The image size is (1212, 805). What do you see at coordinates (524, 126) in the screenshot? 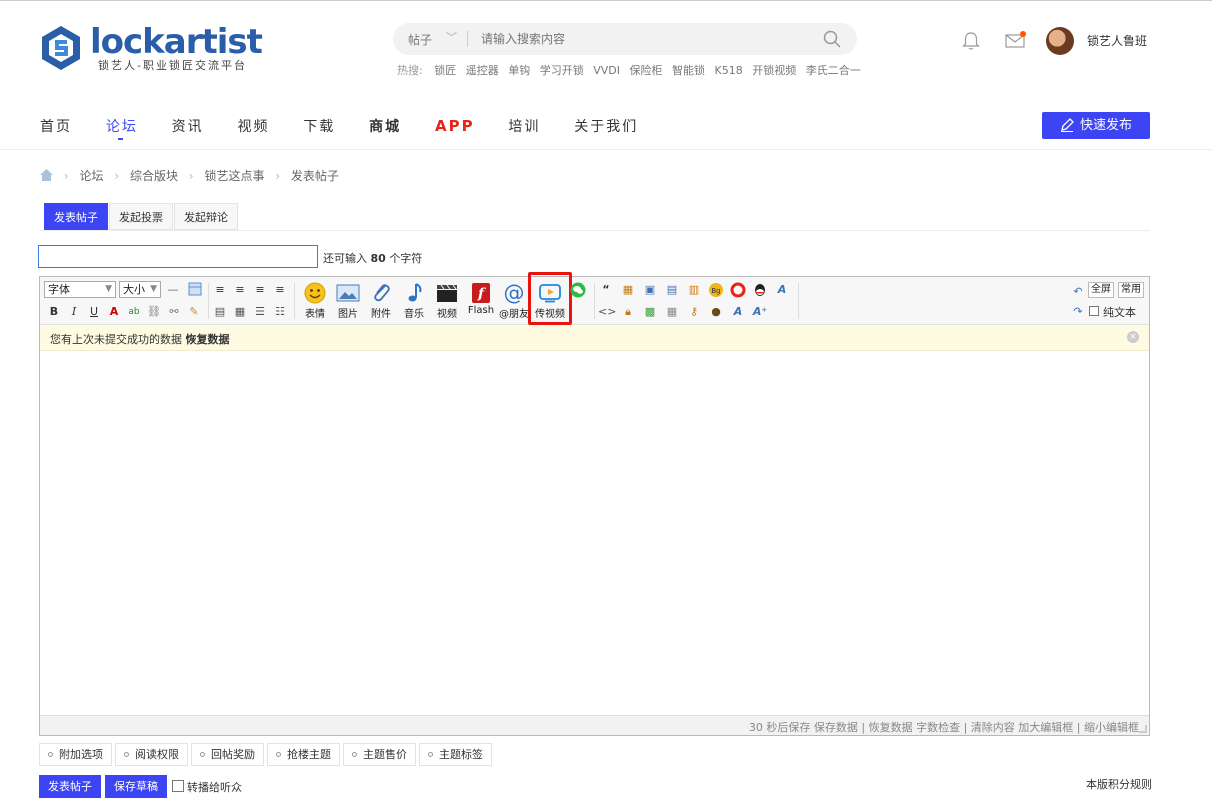
I see `nav-item-training: 培训` at bounding box center [524, 126].